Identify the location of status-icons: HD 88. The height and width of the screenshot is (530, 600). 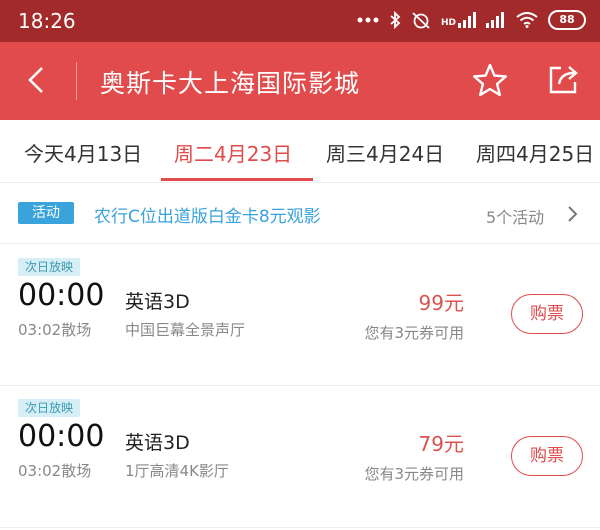
(471, 20).